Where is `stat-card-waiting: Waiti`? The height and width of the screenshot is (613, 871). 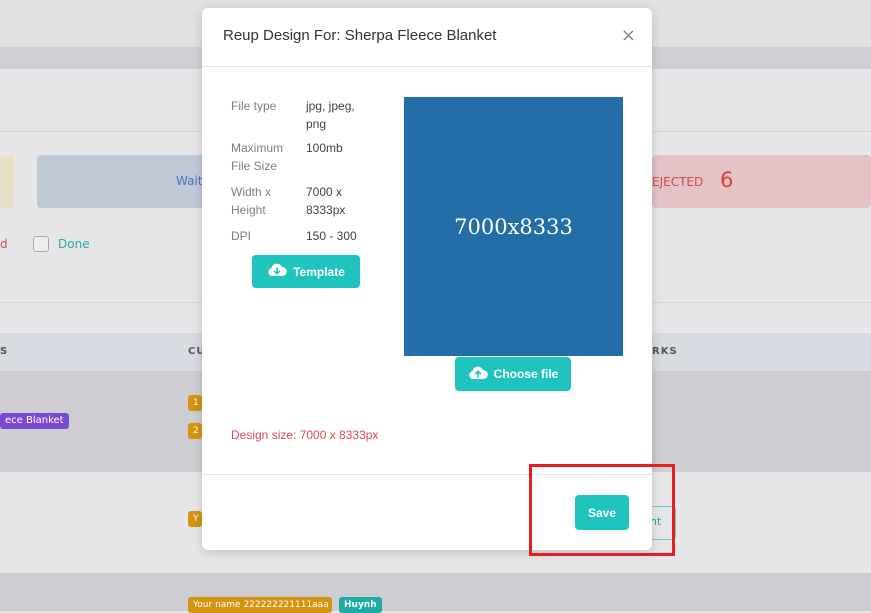 stat-card-waiting: Waiti is located at coordinates (122, 181).